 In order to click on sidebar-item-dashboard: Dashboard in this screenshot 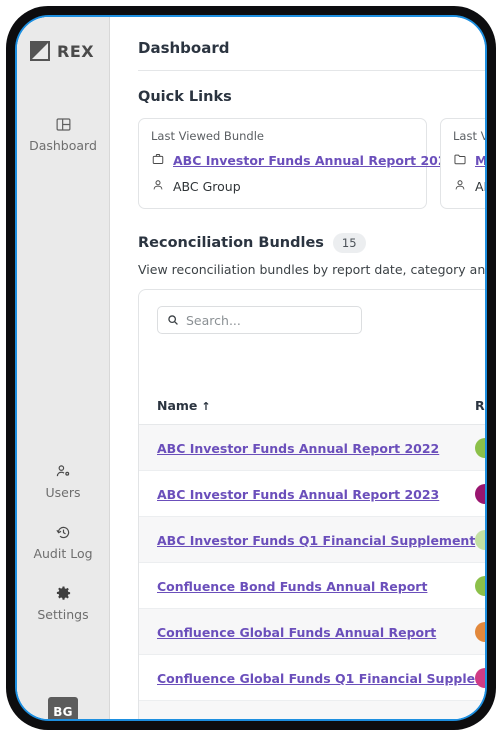, I will do `click(63, 135)`.